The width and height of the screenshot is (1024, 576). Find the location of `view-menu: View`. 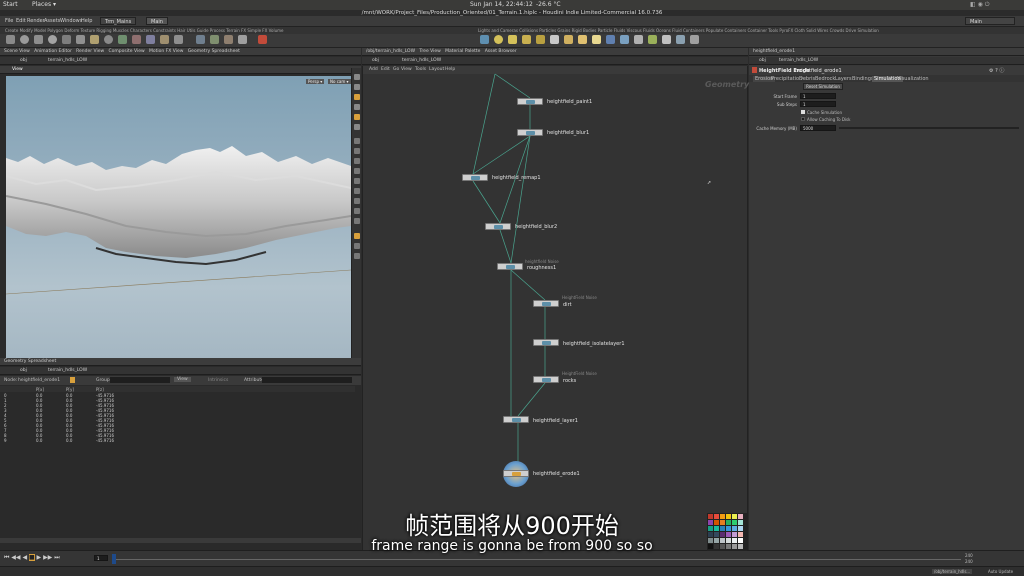

view-menu: View is located at coordinates (182, 379).